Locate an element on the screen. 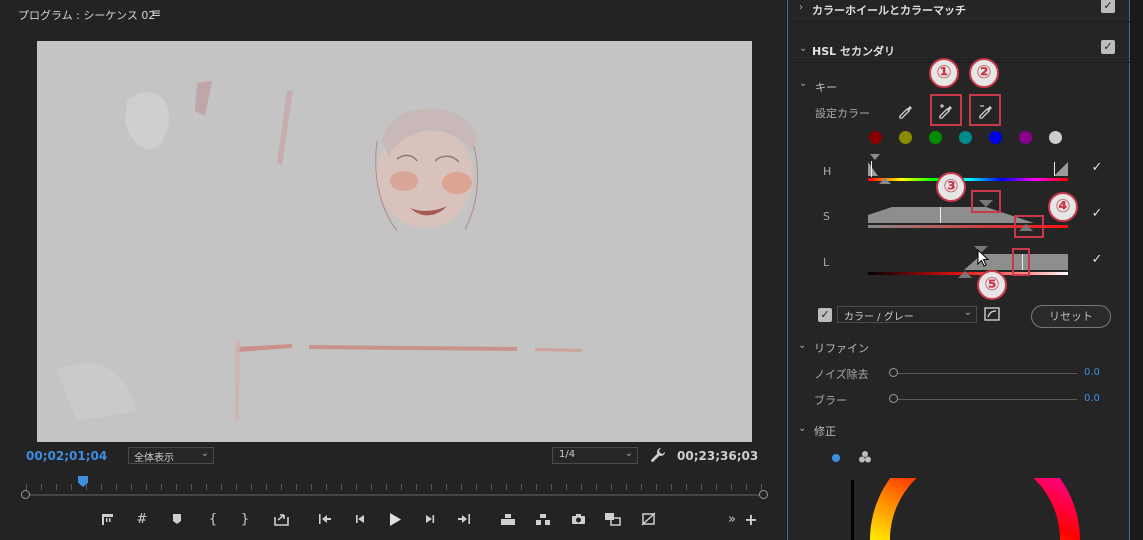 This screenshot has height=540, width=1143. blur-value: 0.0 is located at coordinates (1092, 398).